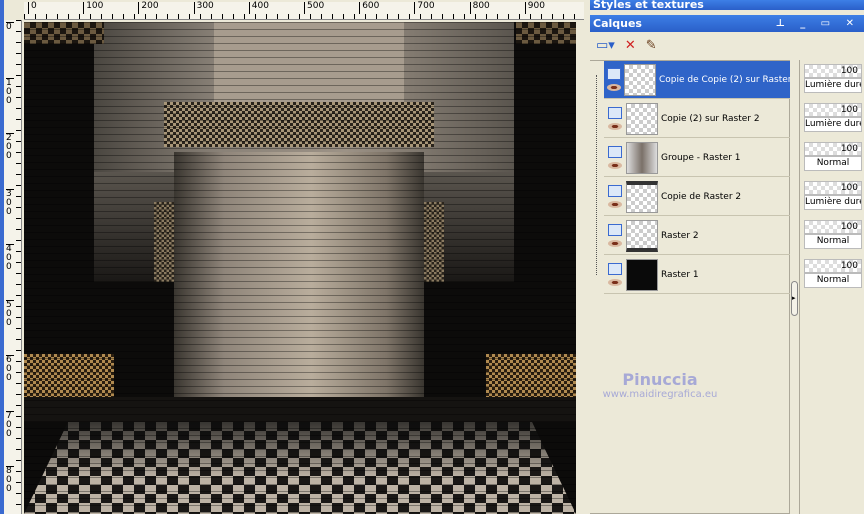 Image resolution: width=864 pixels, height=514 pixels. I want to click on watermark: Pinuccia www.maidiregrafica.eu, so click(660, 385).